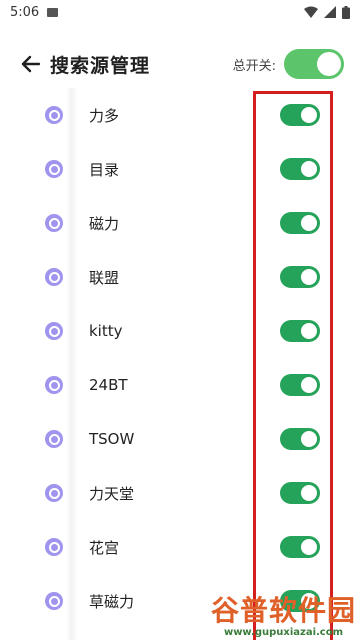  I want to click on watermark: 谷普软件园 www.gupuxiazai.com, so click(283, 617).